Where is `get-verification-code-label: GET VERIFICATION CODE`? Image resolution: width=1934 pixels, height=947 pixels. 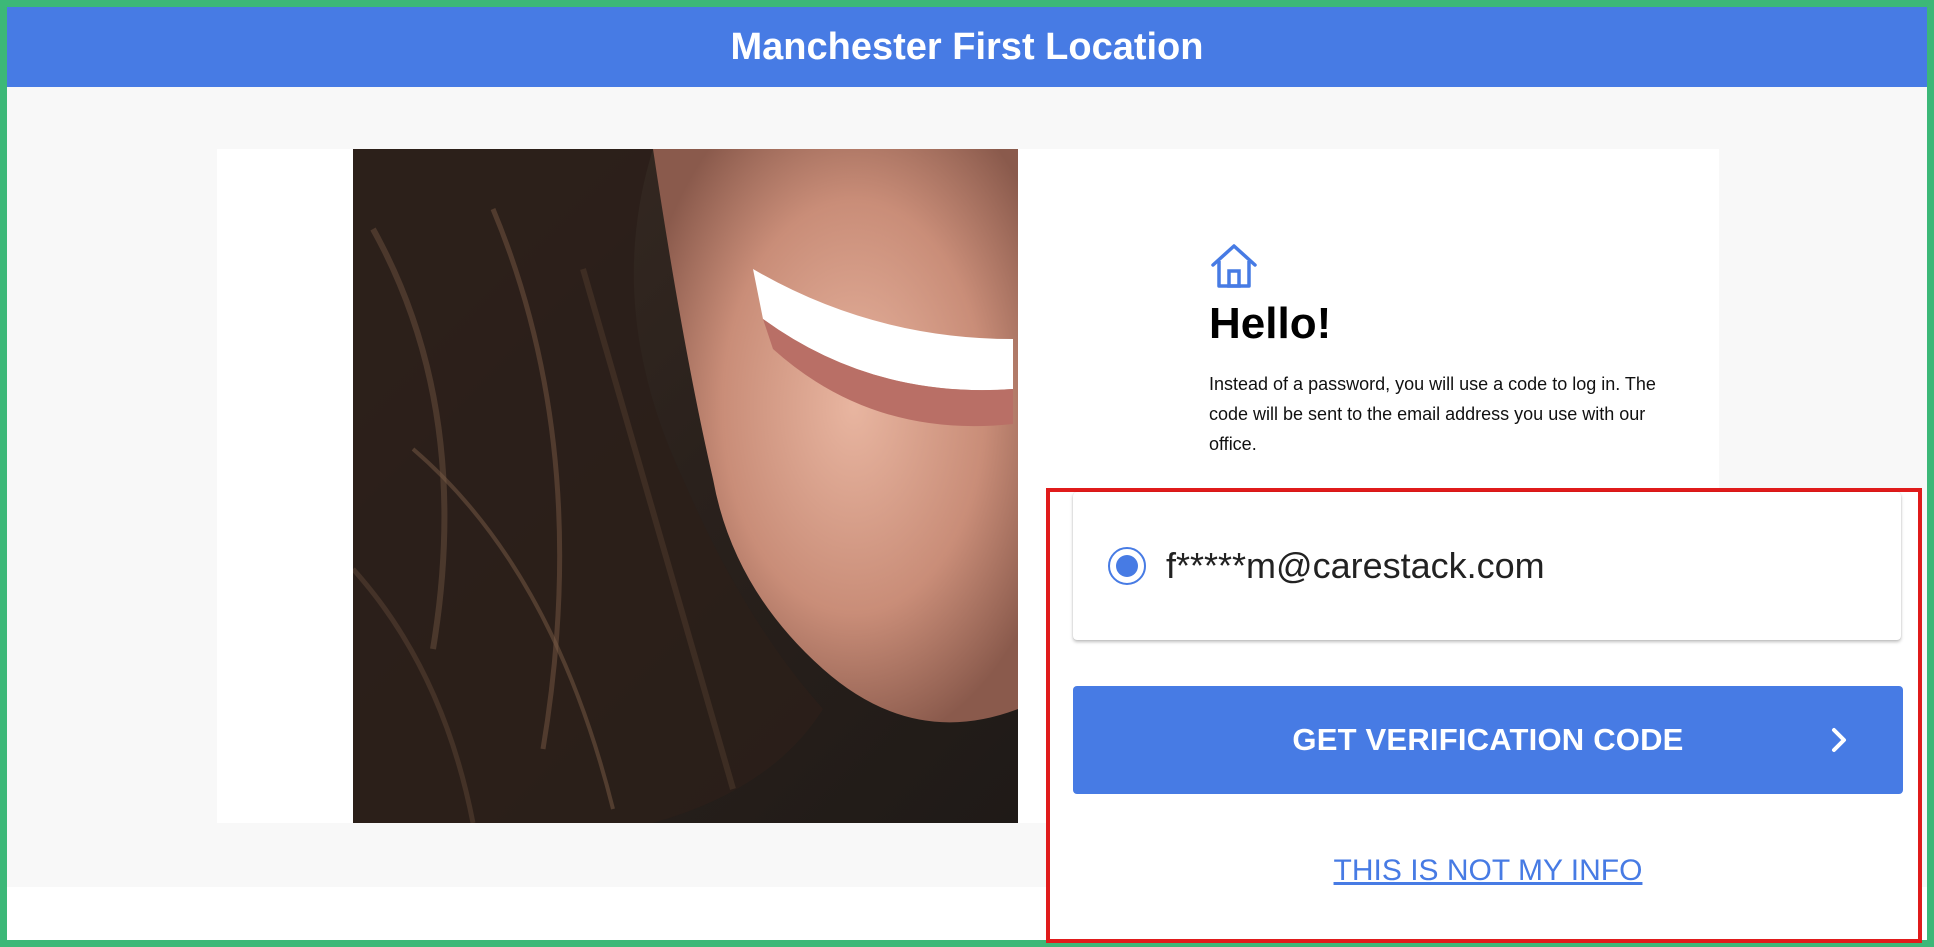
get-verification-code-label: GET VERIFICATION CODE is located at coordinates (1488, 739).